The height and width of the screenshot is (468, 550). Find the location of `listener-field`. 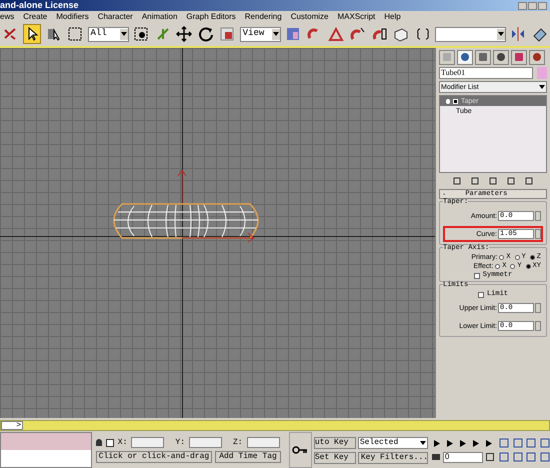

listener-field is located at coordinates (46, 441).